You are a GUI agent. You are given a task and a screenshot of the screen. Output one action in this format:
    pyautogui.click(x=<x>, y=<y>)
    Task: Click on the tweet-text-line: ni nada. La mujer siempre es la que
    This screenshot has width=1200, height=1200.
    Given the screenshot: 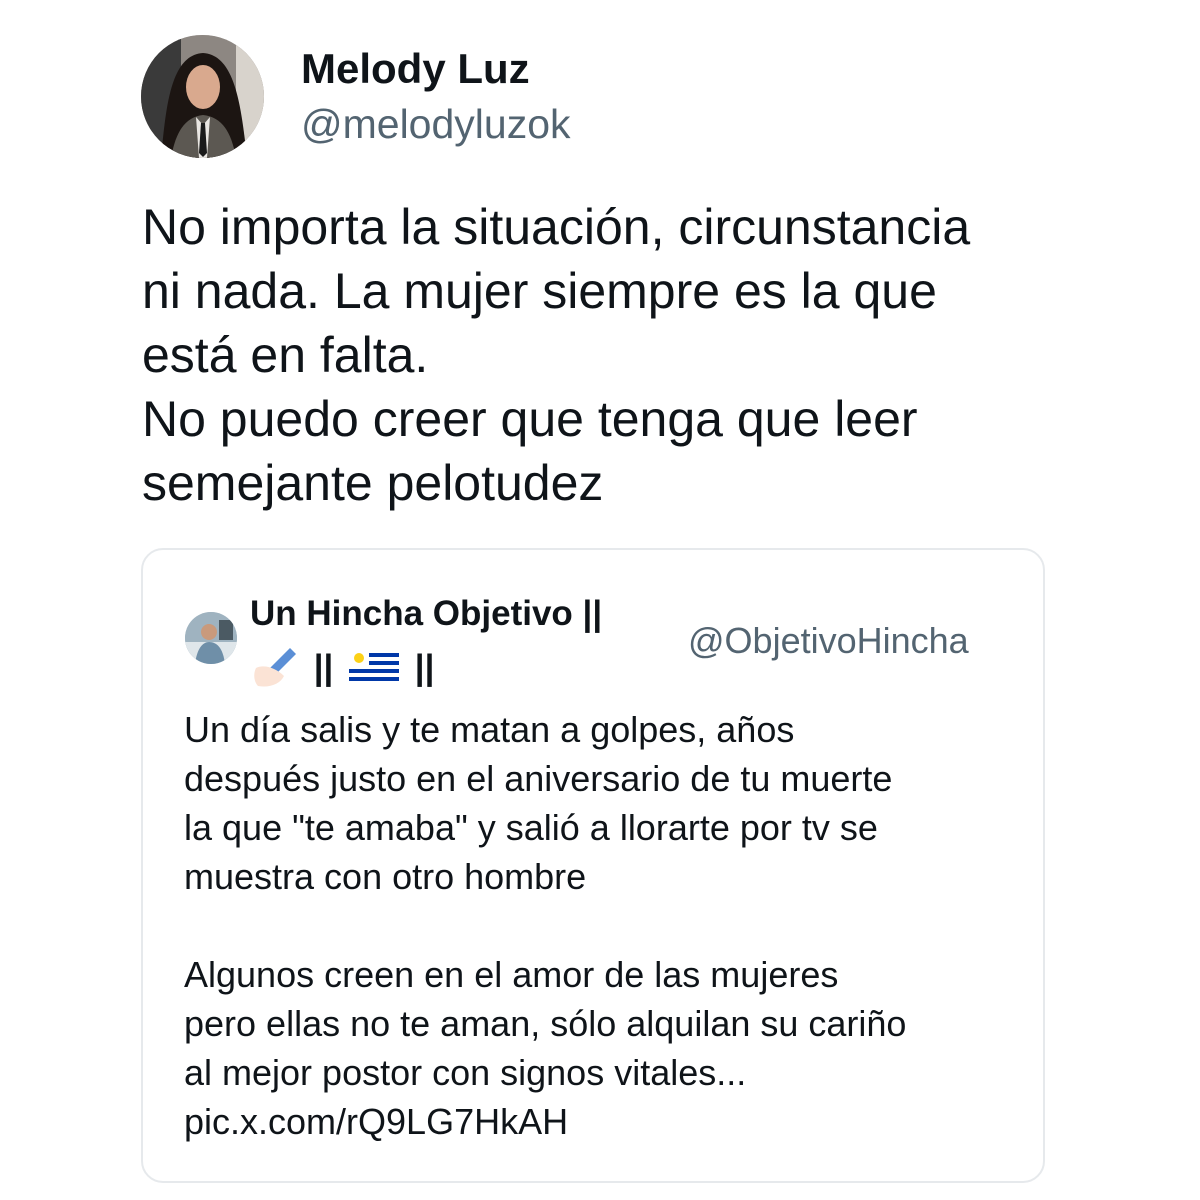 What is the action you would take?
    pyautogui.click(x=539, y=291)
    